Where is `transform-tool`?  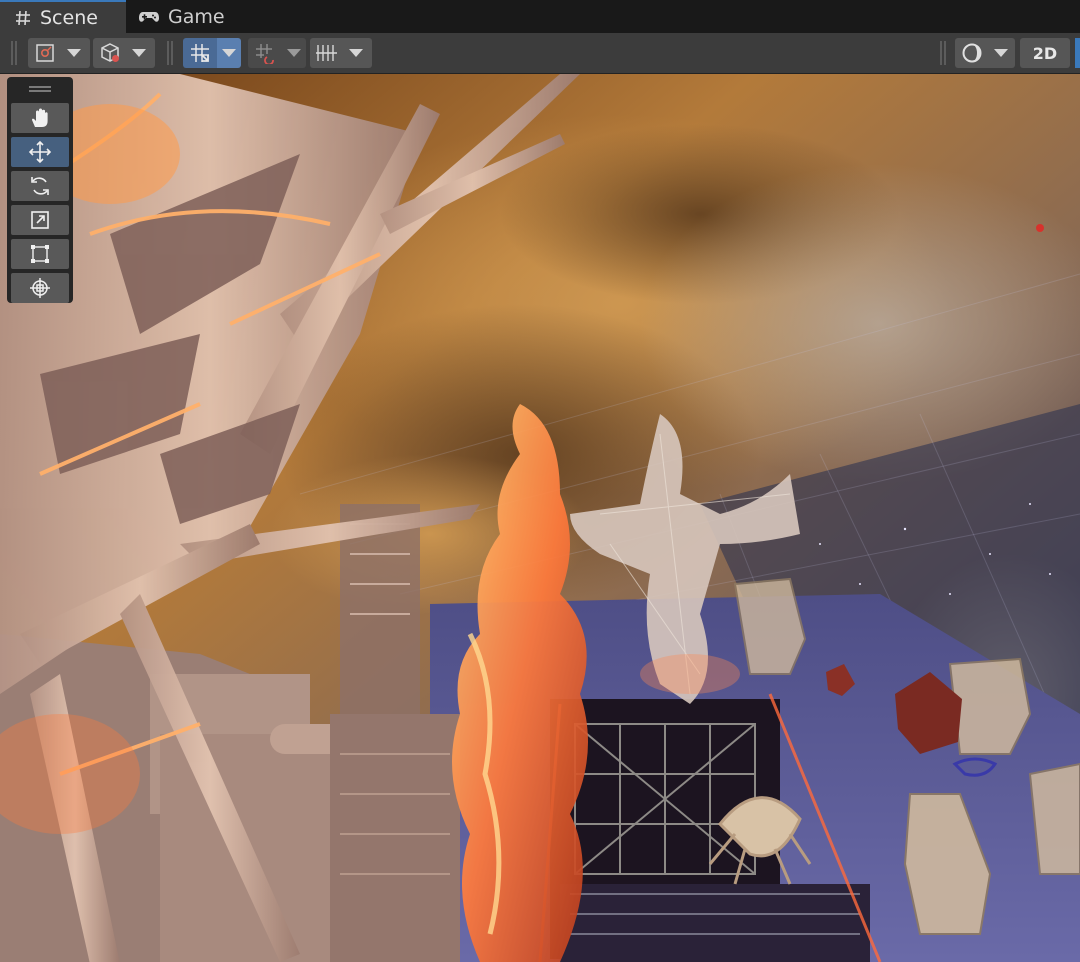
transform-tool is located at coordinates (40, 288).